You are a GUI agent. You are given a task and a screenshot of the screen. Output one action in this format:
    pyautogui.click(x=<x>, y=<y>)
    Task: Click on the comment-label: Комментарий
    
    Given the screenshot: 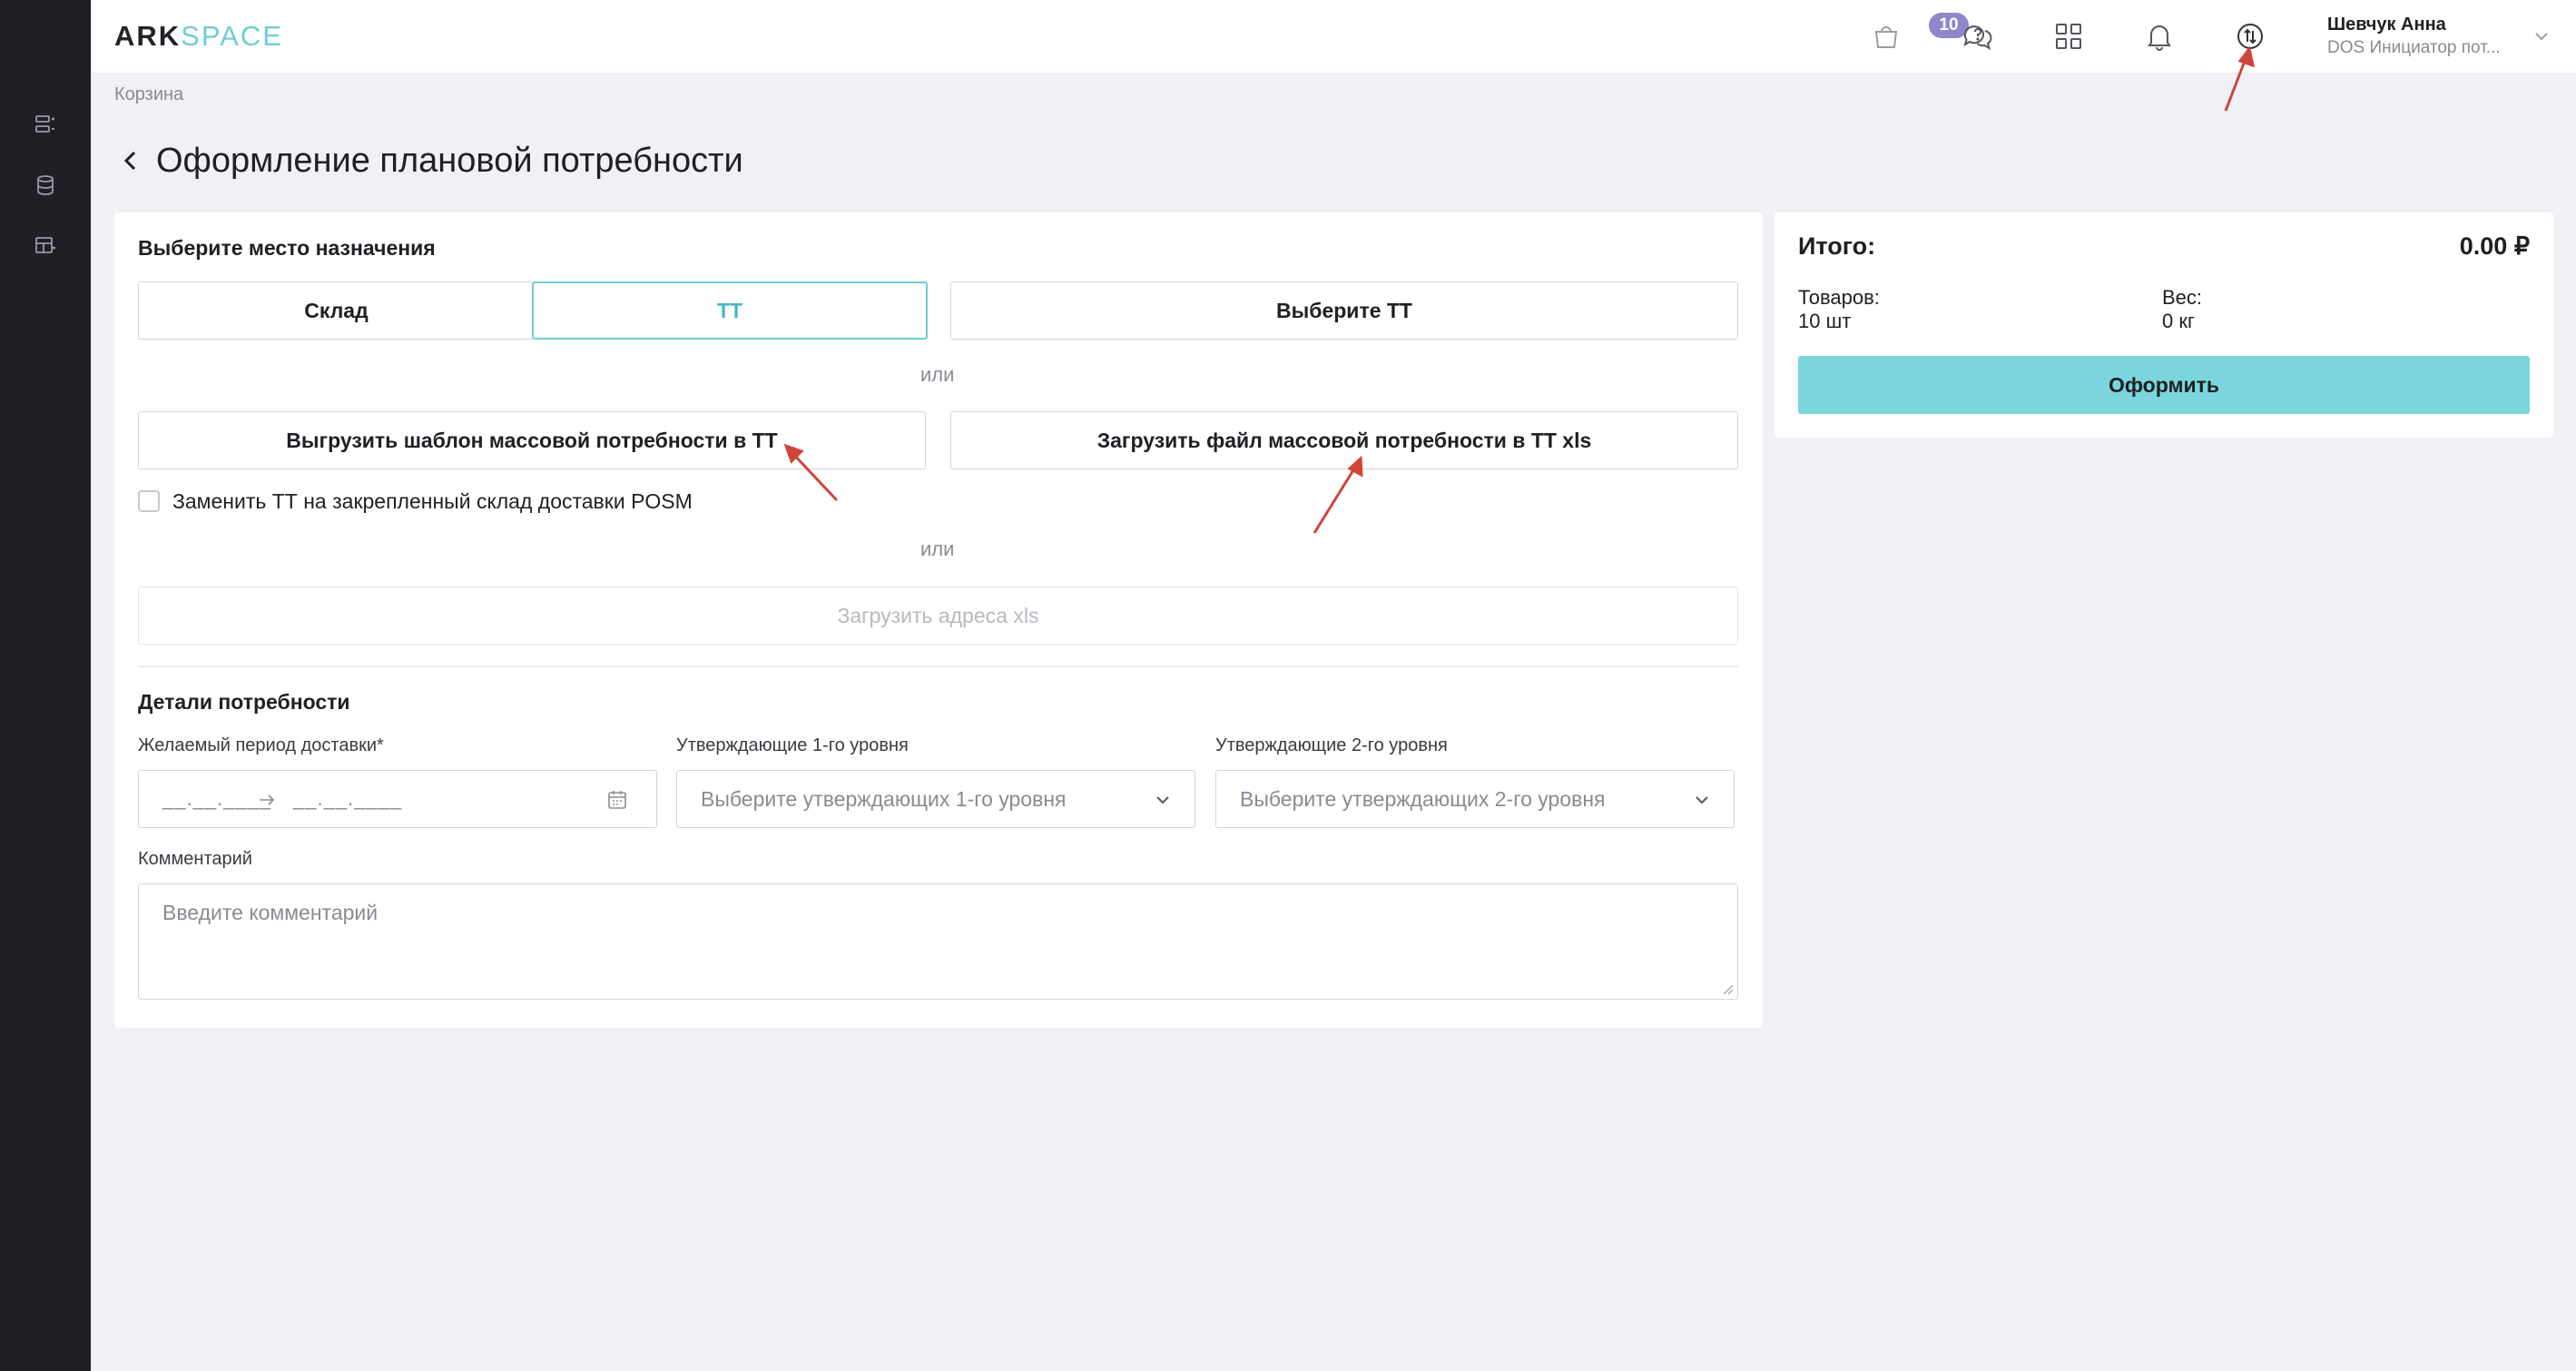 What is the action you would take?
    pyautogui.click(x=195, y=859)
    